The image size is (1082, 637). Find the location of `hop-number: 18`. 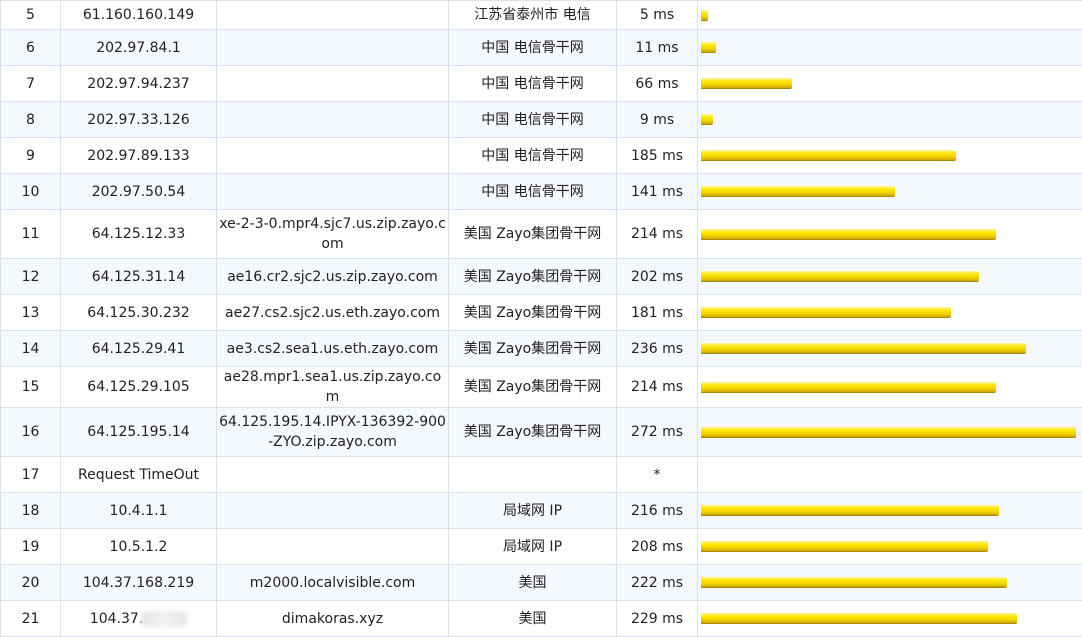

hop-number: 18 is located at coordinates (31, 511).